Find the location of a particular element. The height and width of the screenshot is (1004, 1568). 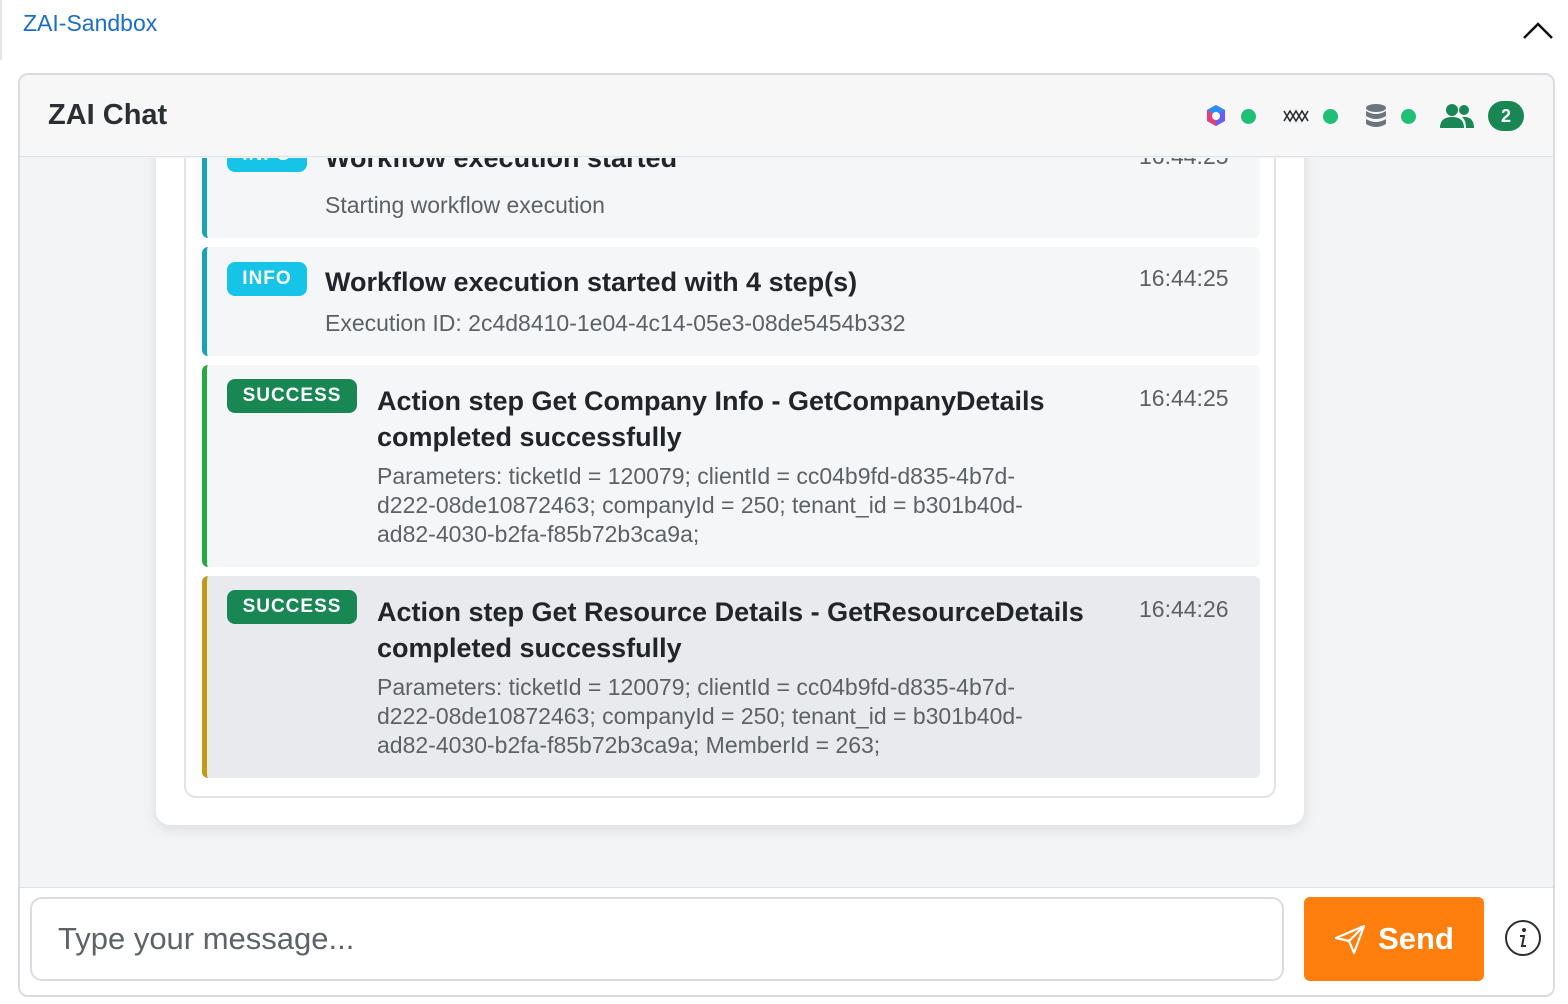

chevron-up-icon is located at coordinates (1538, 30).